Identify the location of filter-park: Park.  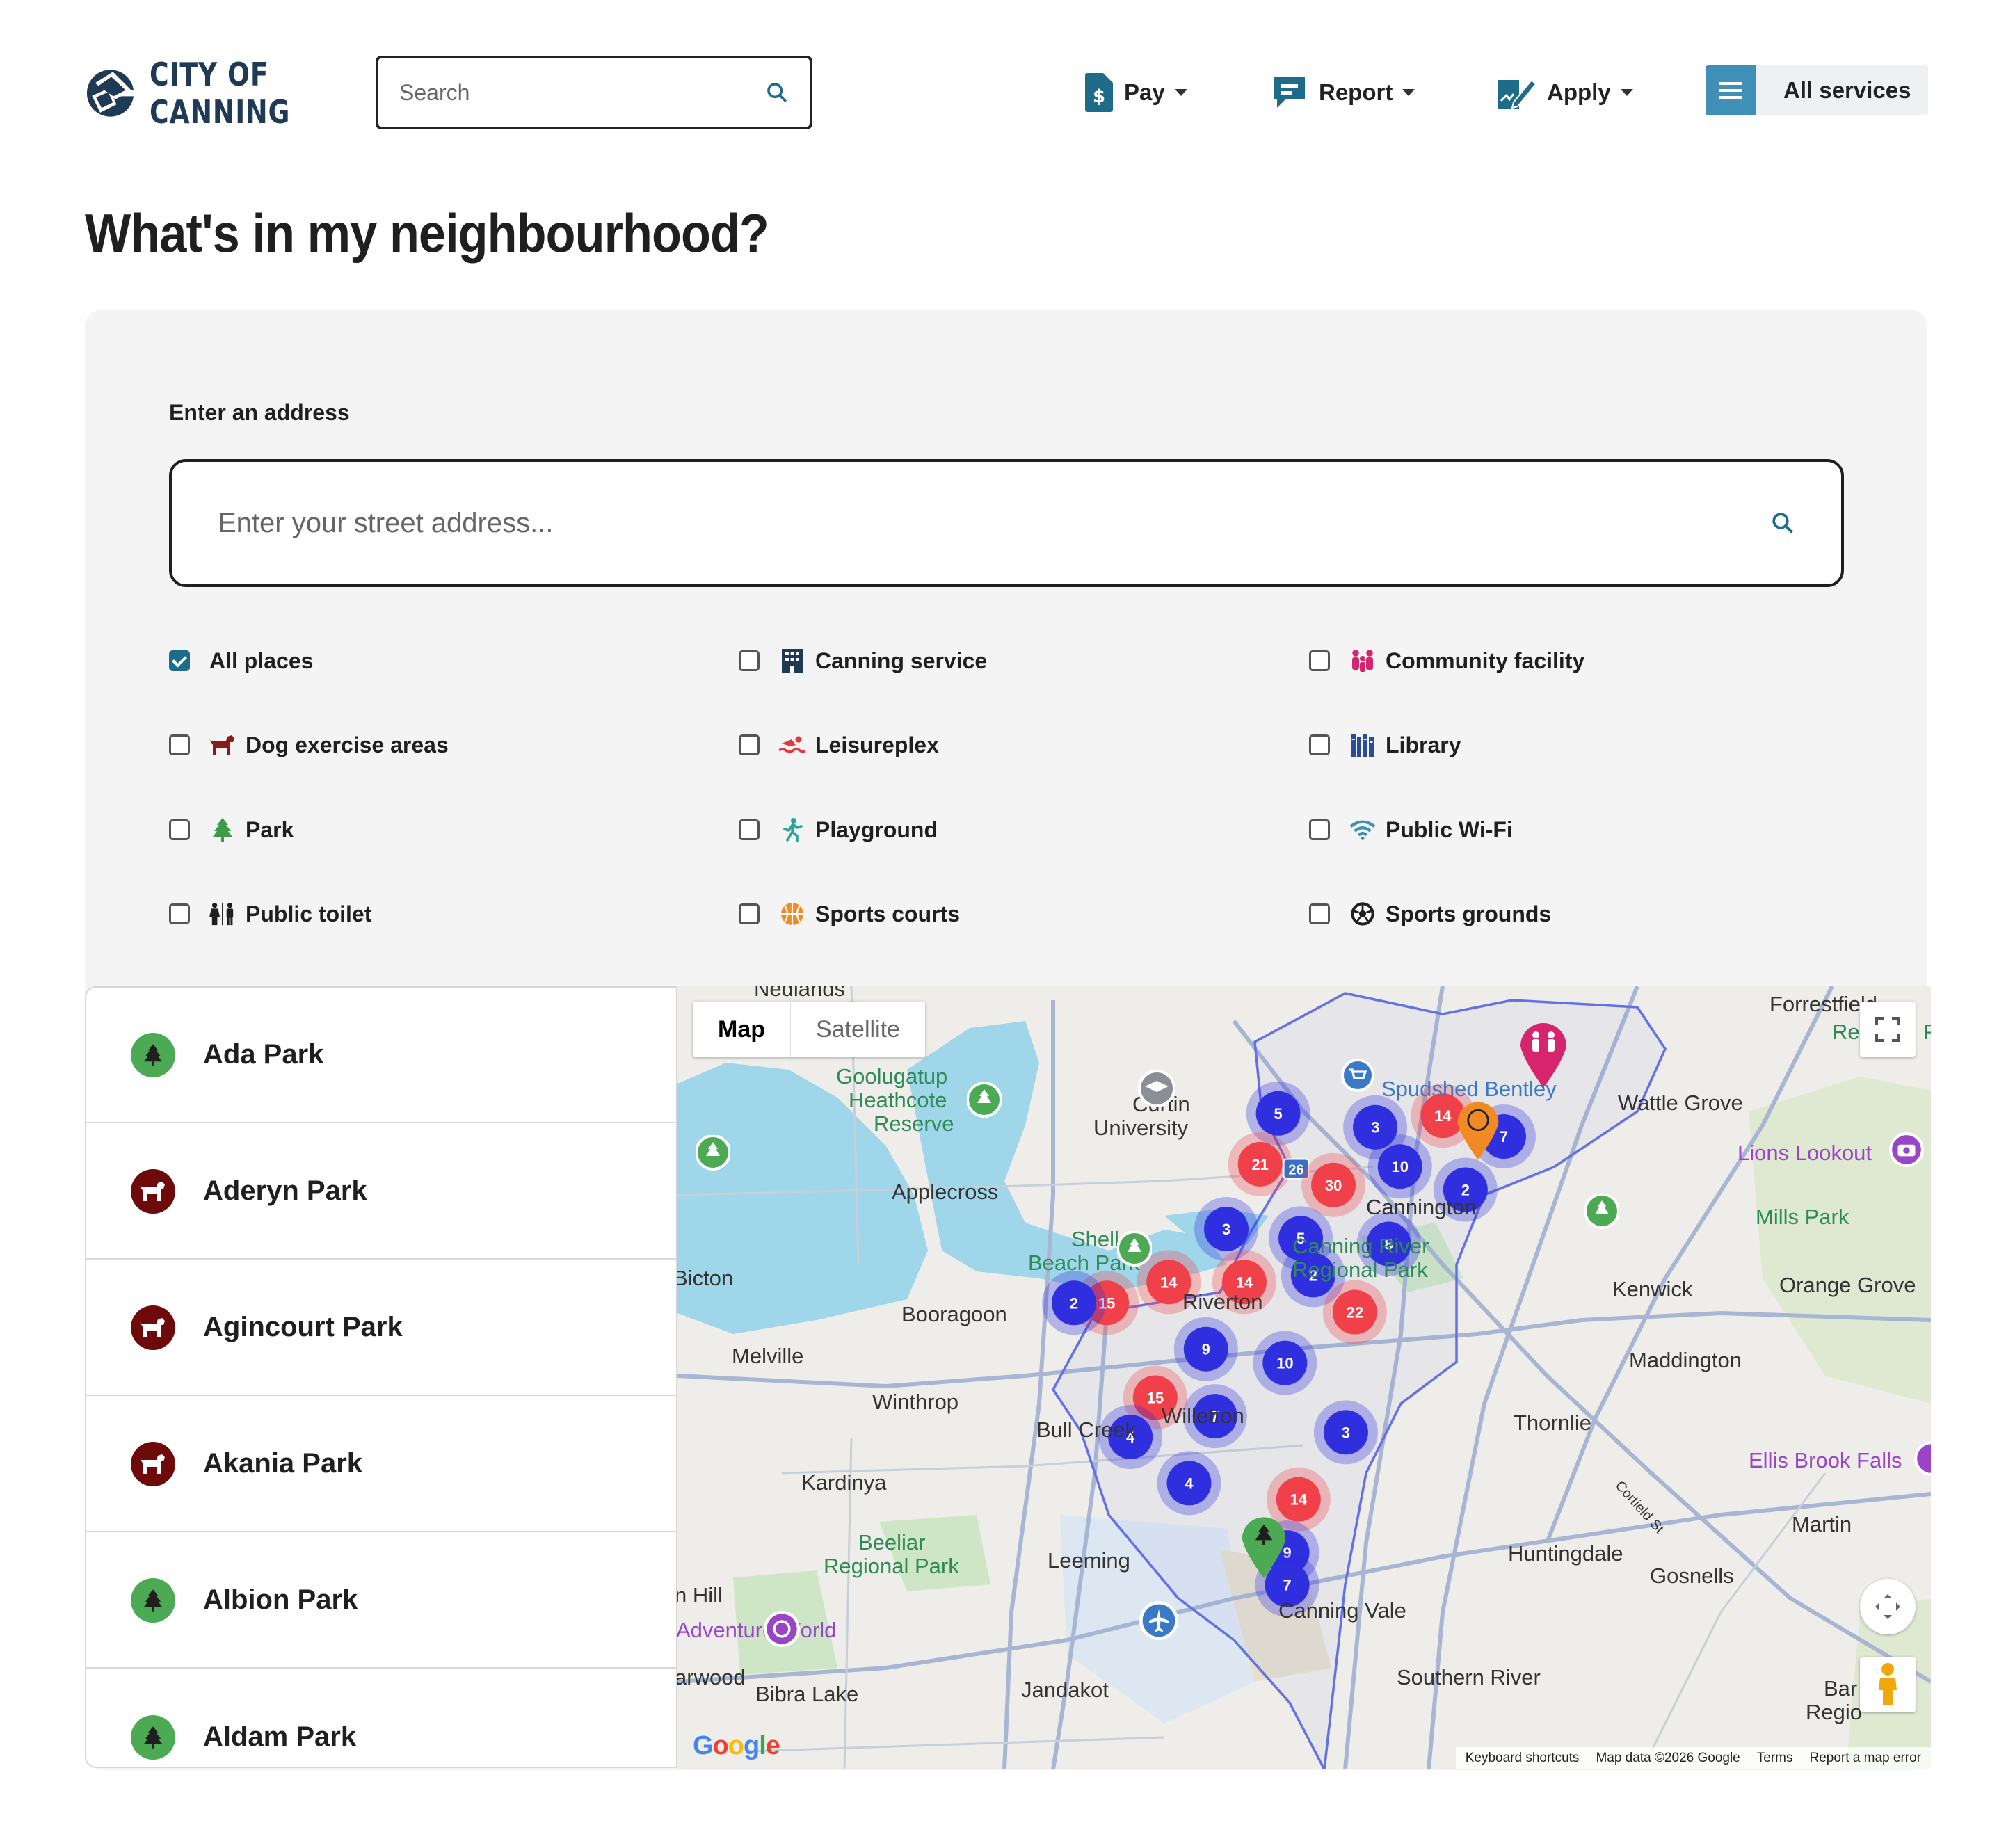
(232, 829).